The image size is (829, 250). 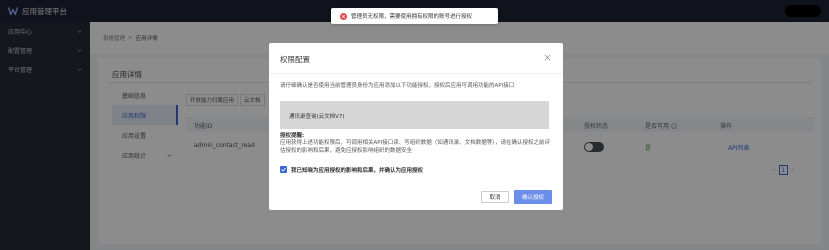 What do you see at coordinates (357, 170) in the screenshot?
I see `checkbox-label: 我已知晓为应用授权的影响和后果，并确认为应用授权` at bounding box center [357, 170].